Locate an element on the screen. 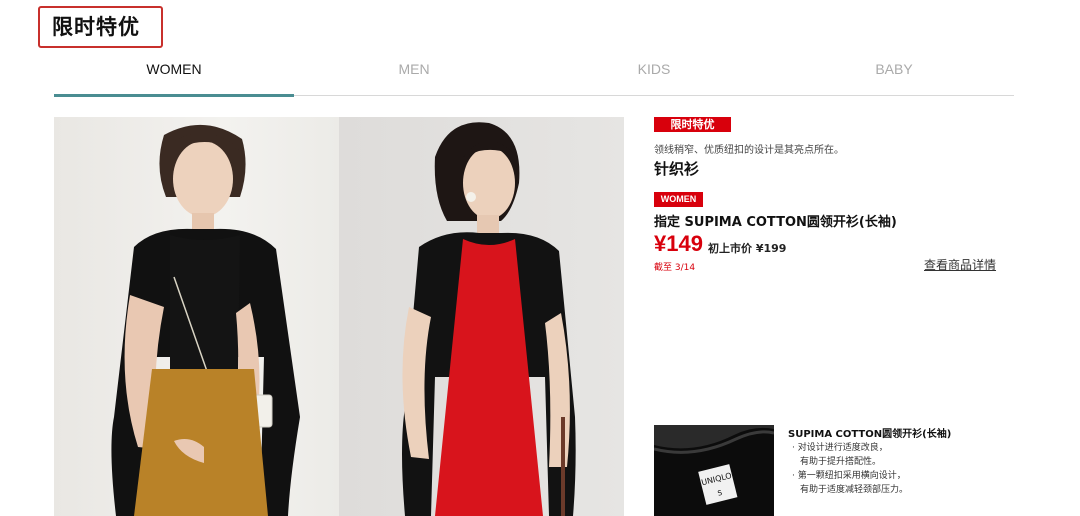 Image resolution: width=1080 pixels, height=516 pixels. feature-line: · 对设计进行适度改良， is located at coordinates (840, 448).